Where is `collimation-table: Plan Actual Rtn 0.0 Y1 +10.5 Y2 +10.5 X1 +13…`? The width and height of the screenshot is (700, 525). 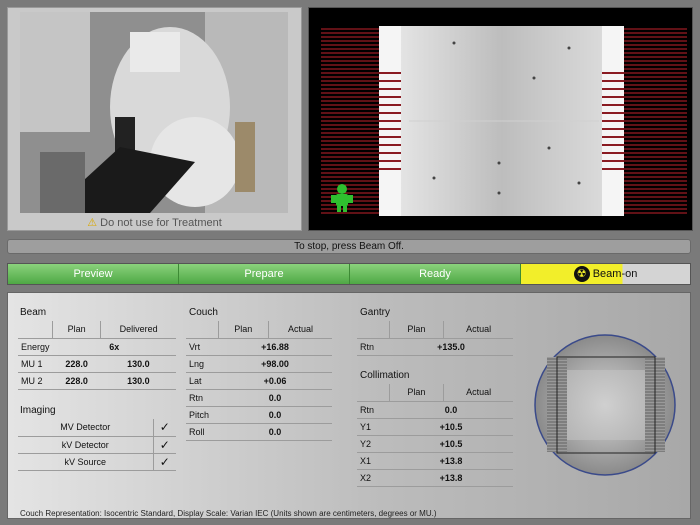 collimation-table: Plan Actual Rtn 0.0 Y1 +10.5 Y2 +10.5 X1 +13… is located at coordinates (435, 435).